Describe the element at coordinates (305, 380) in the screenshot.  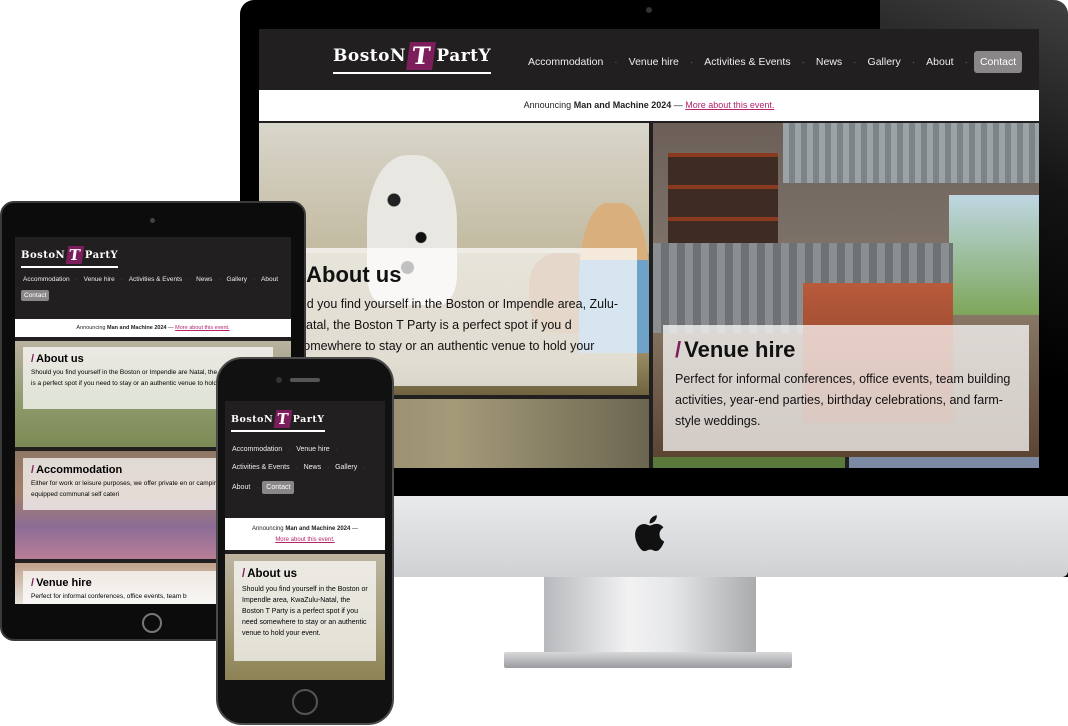
I see `phone-speaker` at that location.